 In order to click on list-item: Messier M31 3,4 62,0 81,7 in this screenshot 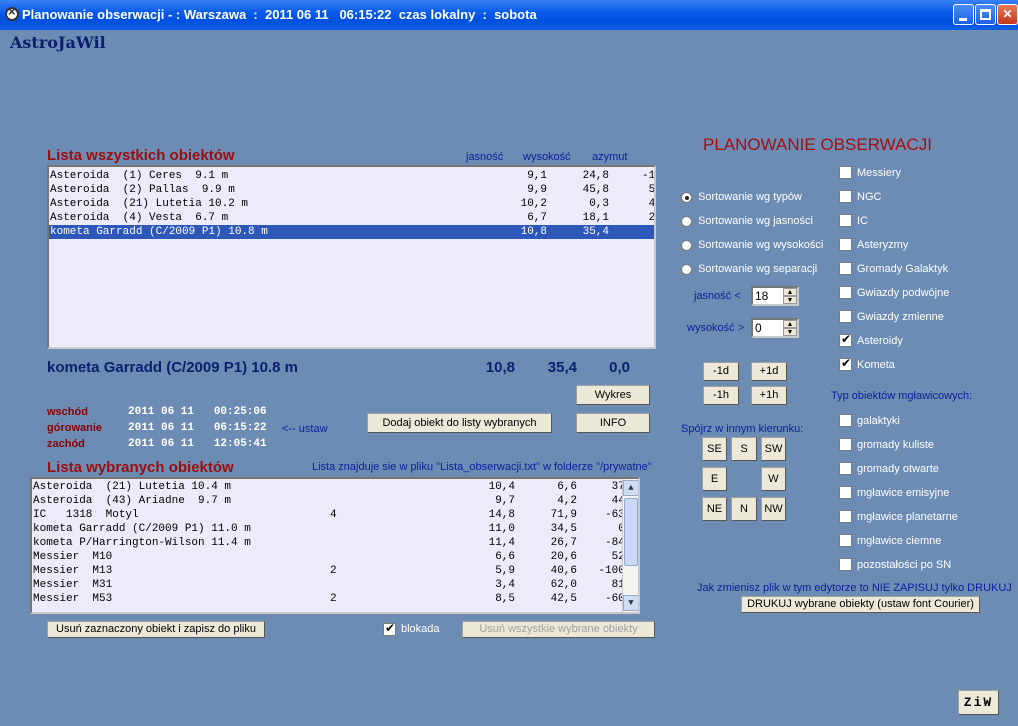, I will do `click(335, 585)`.